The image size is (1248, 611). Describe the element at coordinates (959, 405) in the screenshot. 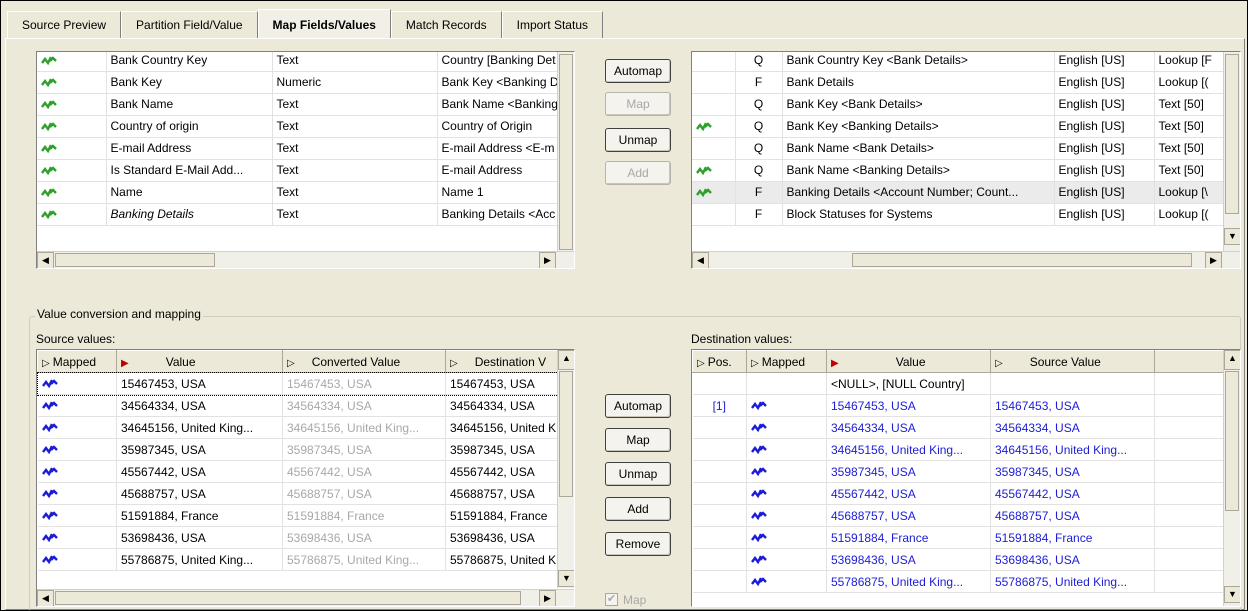

I see `destination-value-row: [1] 15467453, USA 15467453, USA` at that location.